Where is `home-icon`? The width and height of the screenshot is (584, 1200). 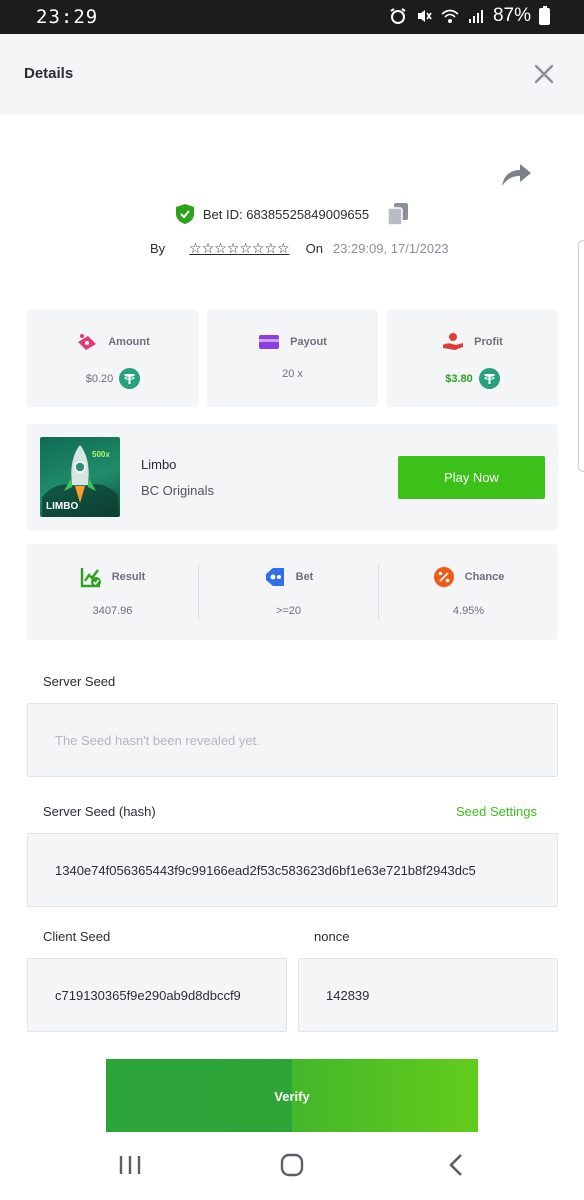 home-icon is located at coordinates (292, 1165).